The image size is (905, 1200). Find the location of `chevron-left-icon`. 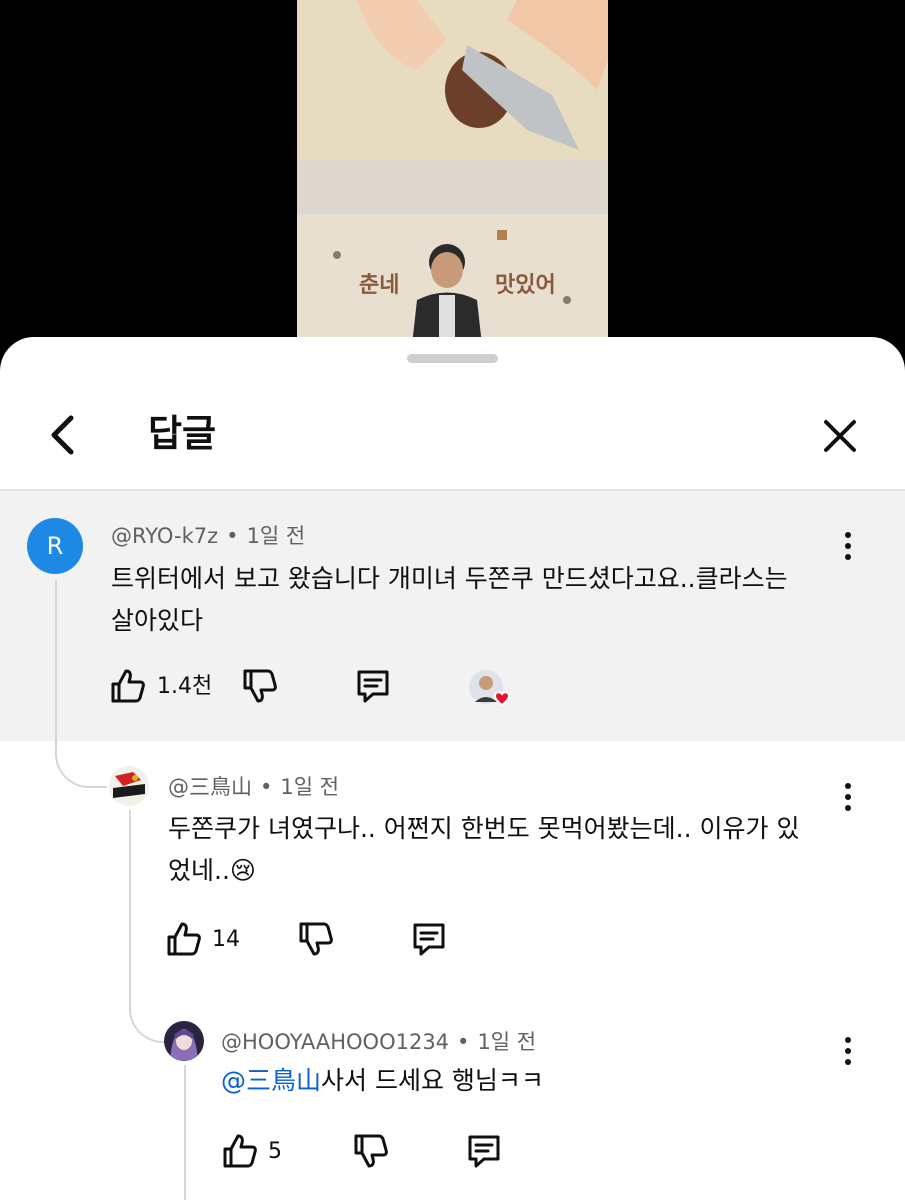

chevron-left-icon is located at coordinates (63, 435).